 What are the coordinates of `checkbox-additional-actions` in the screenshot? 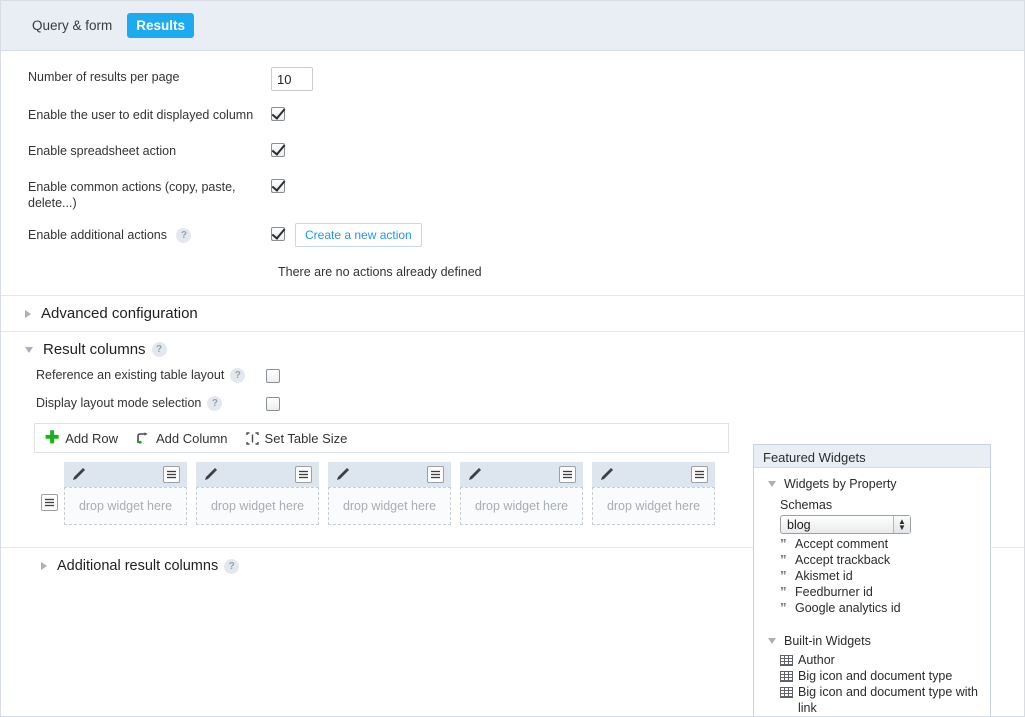 It's located at (278, 234).